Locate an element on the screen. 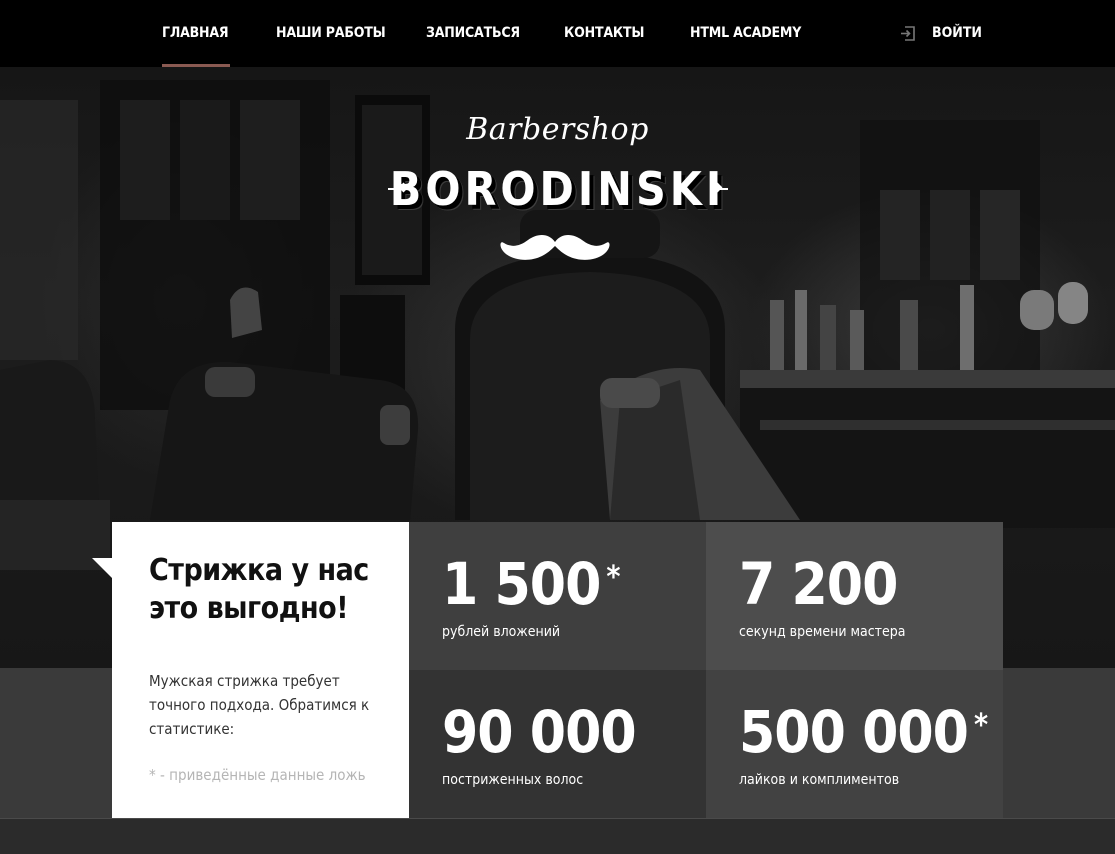 The height and width of the screenshot is (854, 1115). promo-title: Стрижка у нас это выгодно! is located at coordinates (259, 589).